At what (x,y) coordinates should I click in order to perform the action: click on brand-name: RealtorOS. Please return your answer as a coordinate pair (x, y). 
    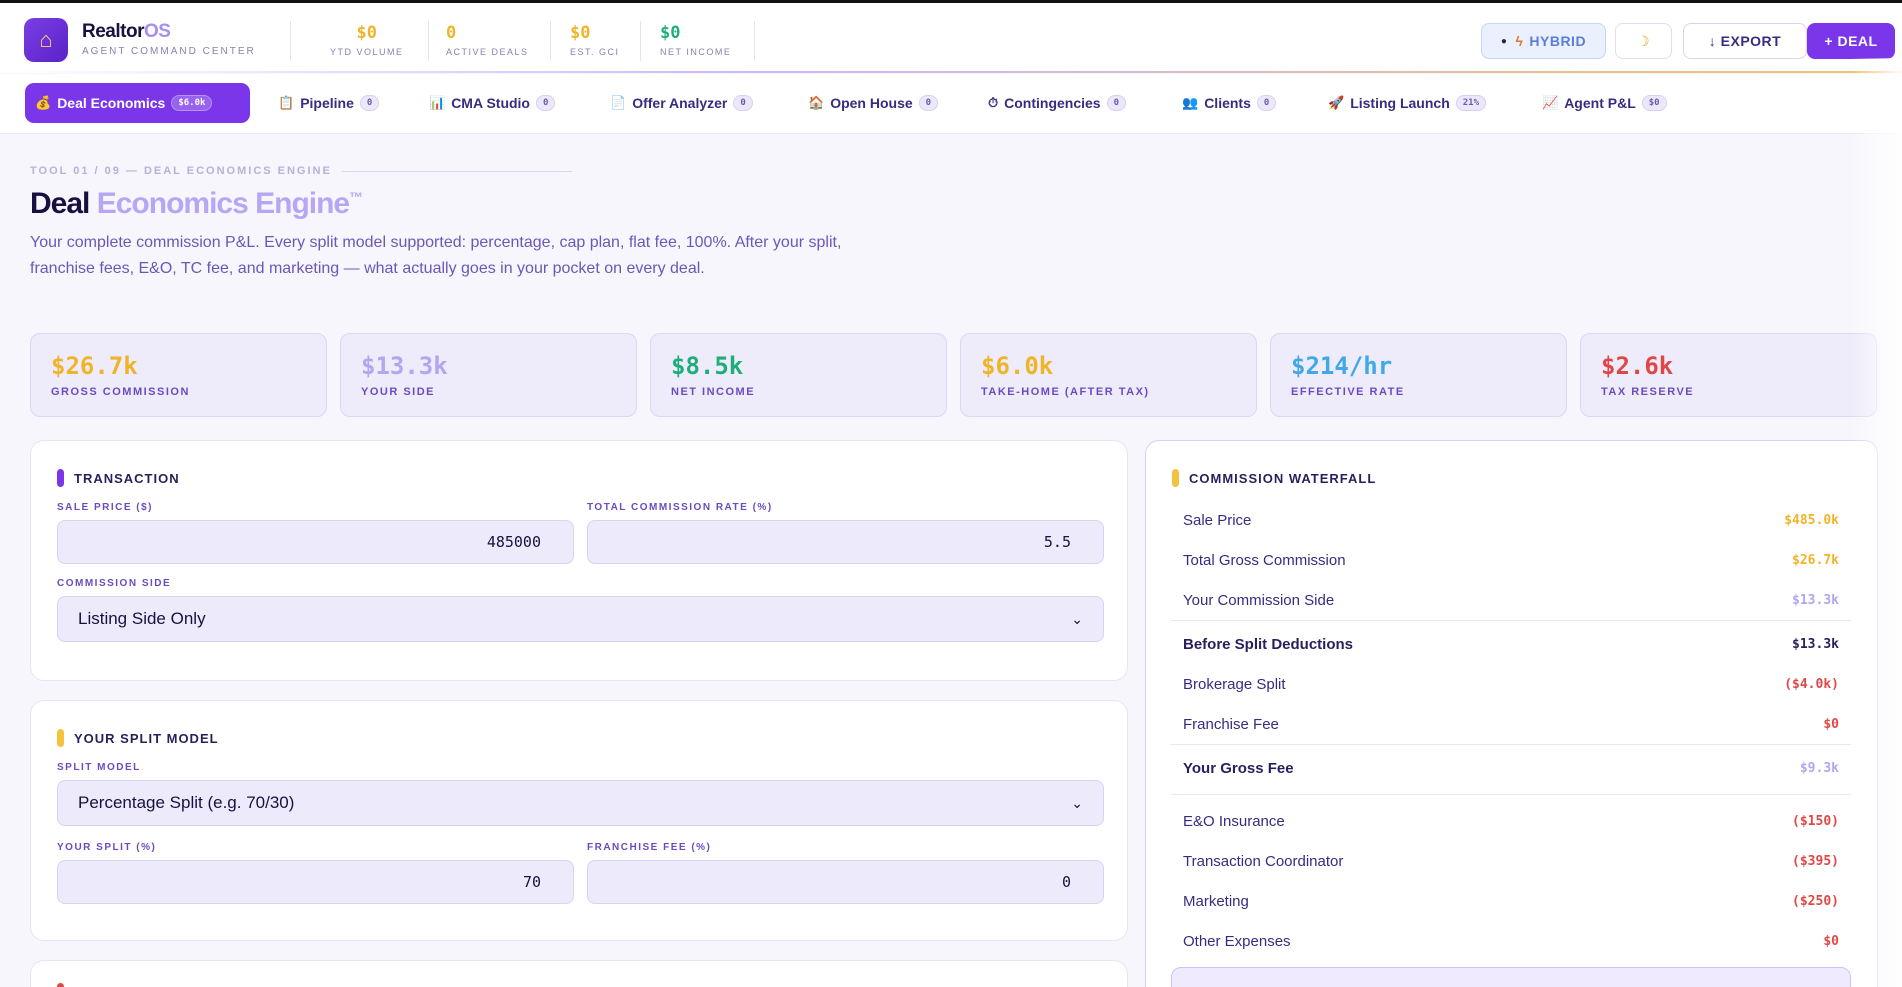
    Looking at the image, I should click on (126, 31).